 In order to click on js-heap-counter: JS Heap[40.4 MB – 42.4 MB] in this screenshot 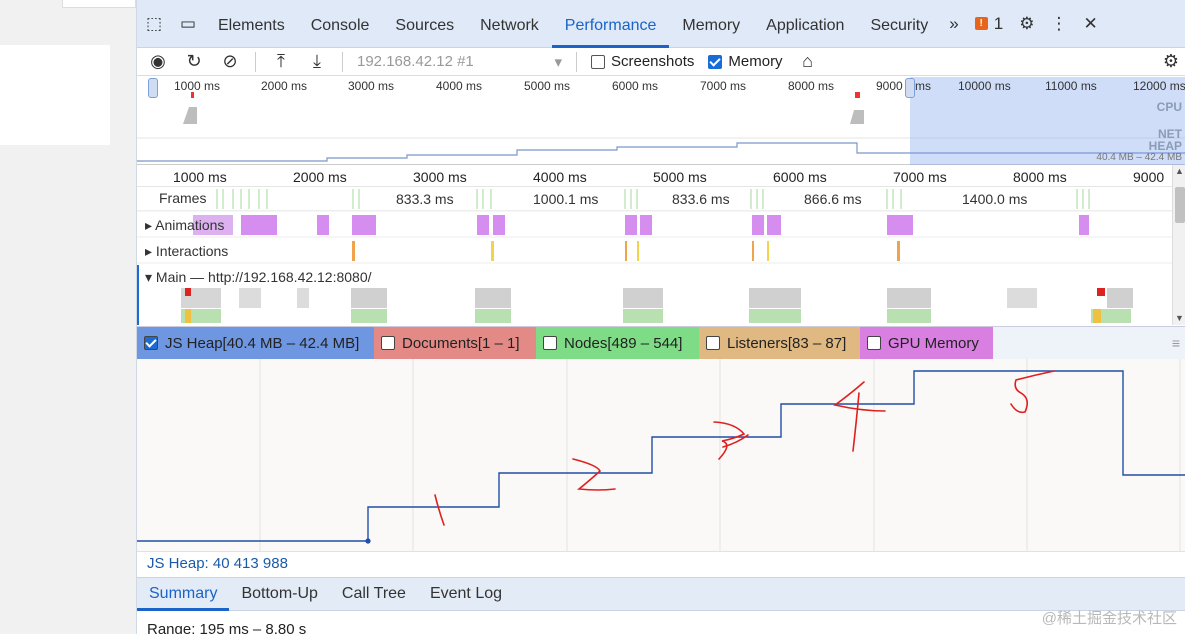, I will do `click(255, 343)`.